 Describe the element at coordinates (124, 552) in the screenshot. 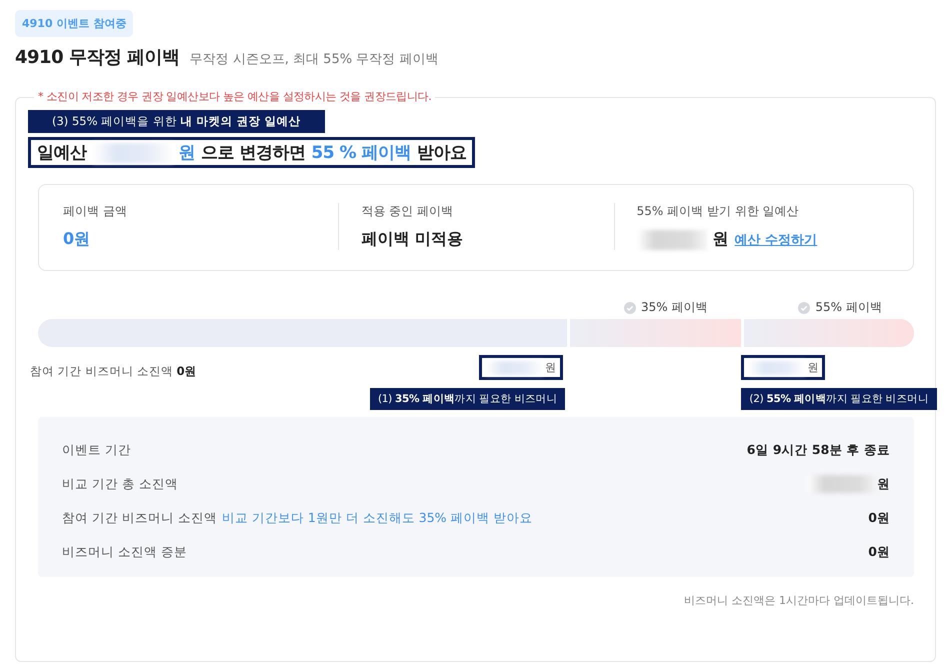

I see `detail-label: 비즈머니 소진액 증분` at that location.